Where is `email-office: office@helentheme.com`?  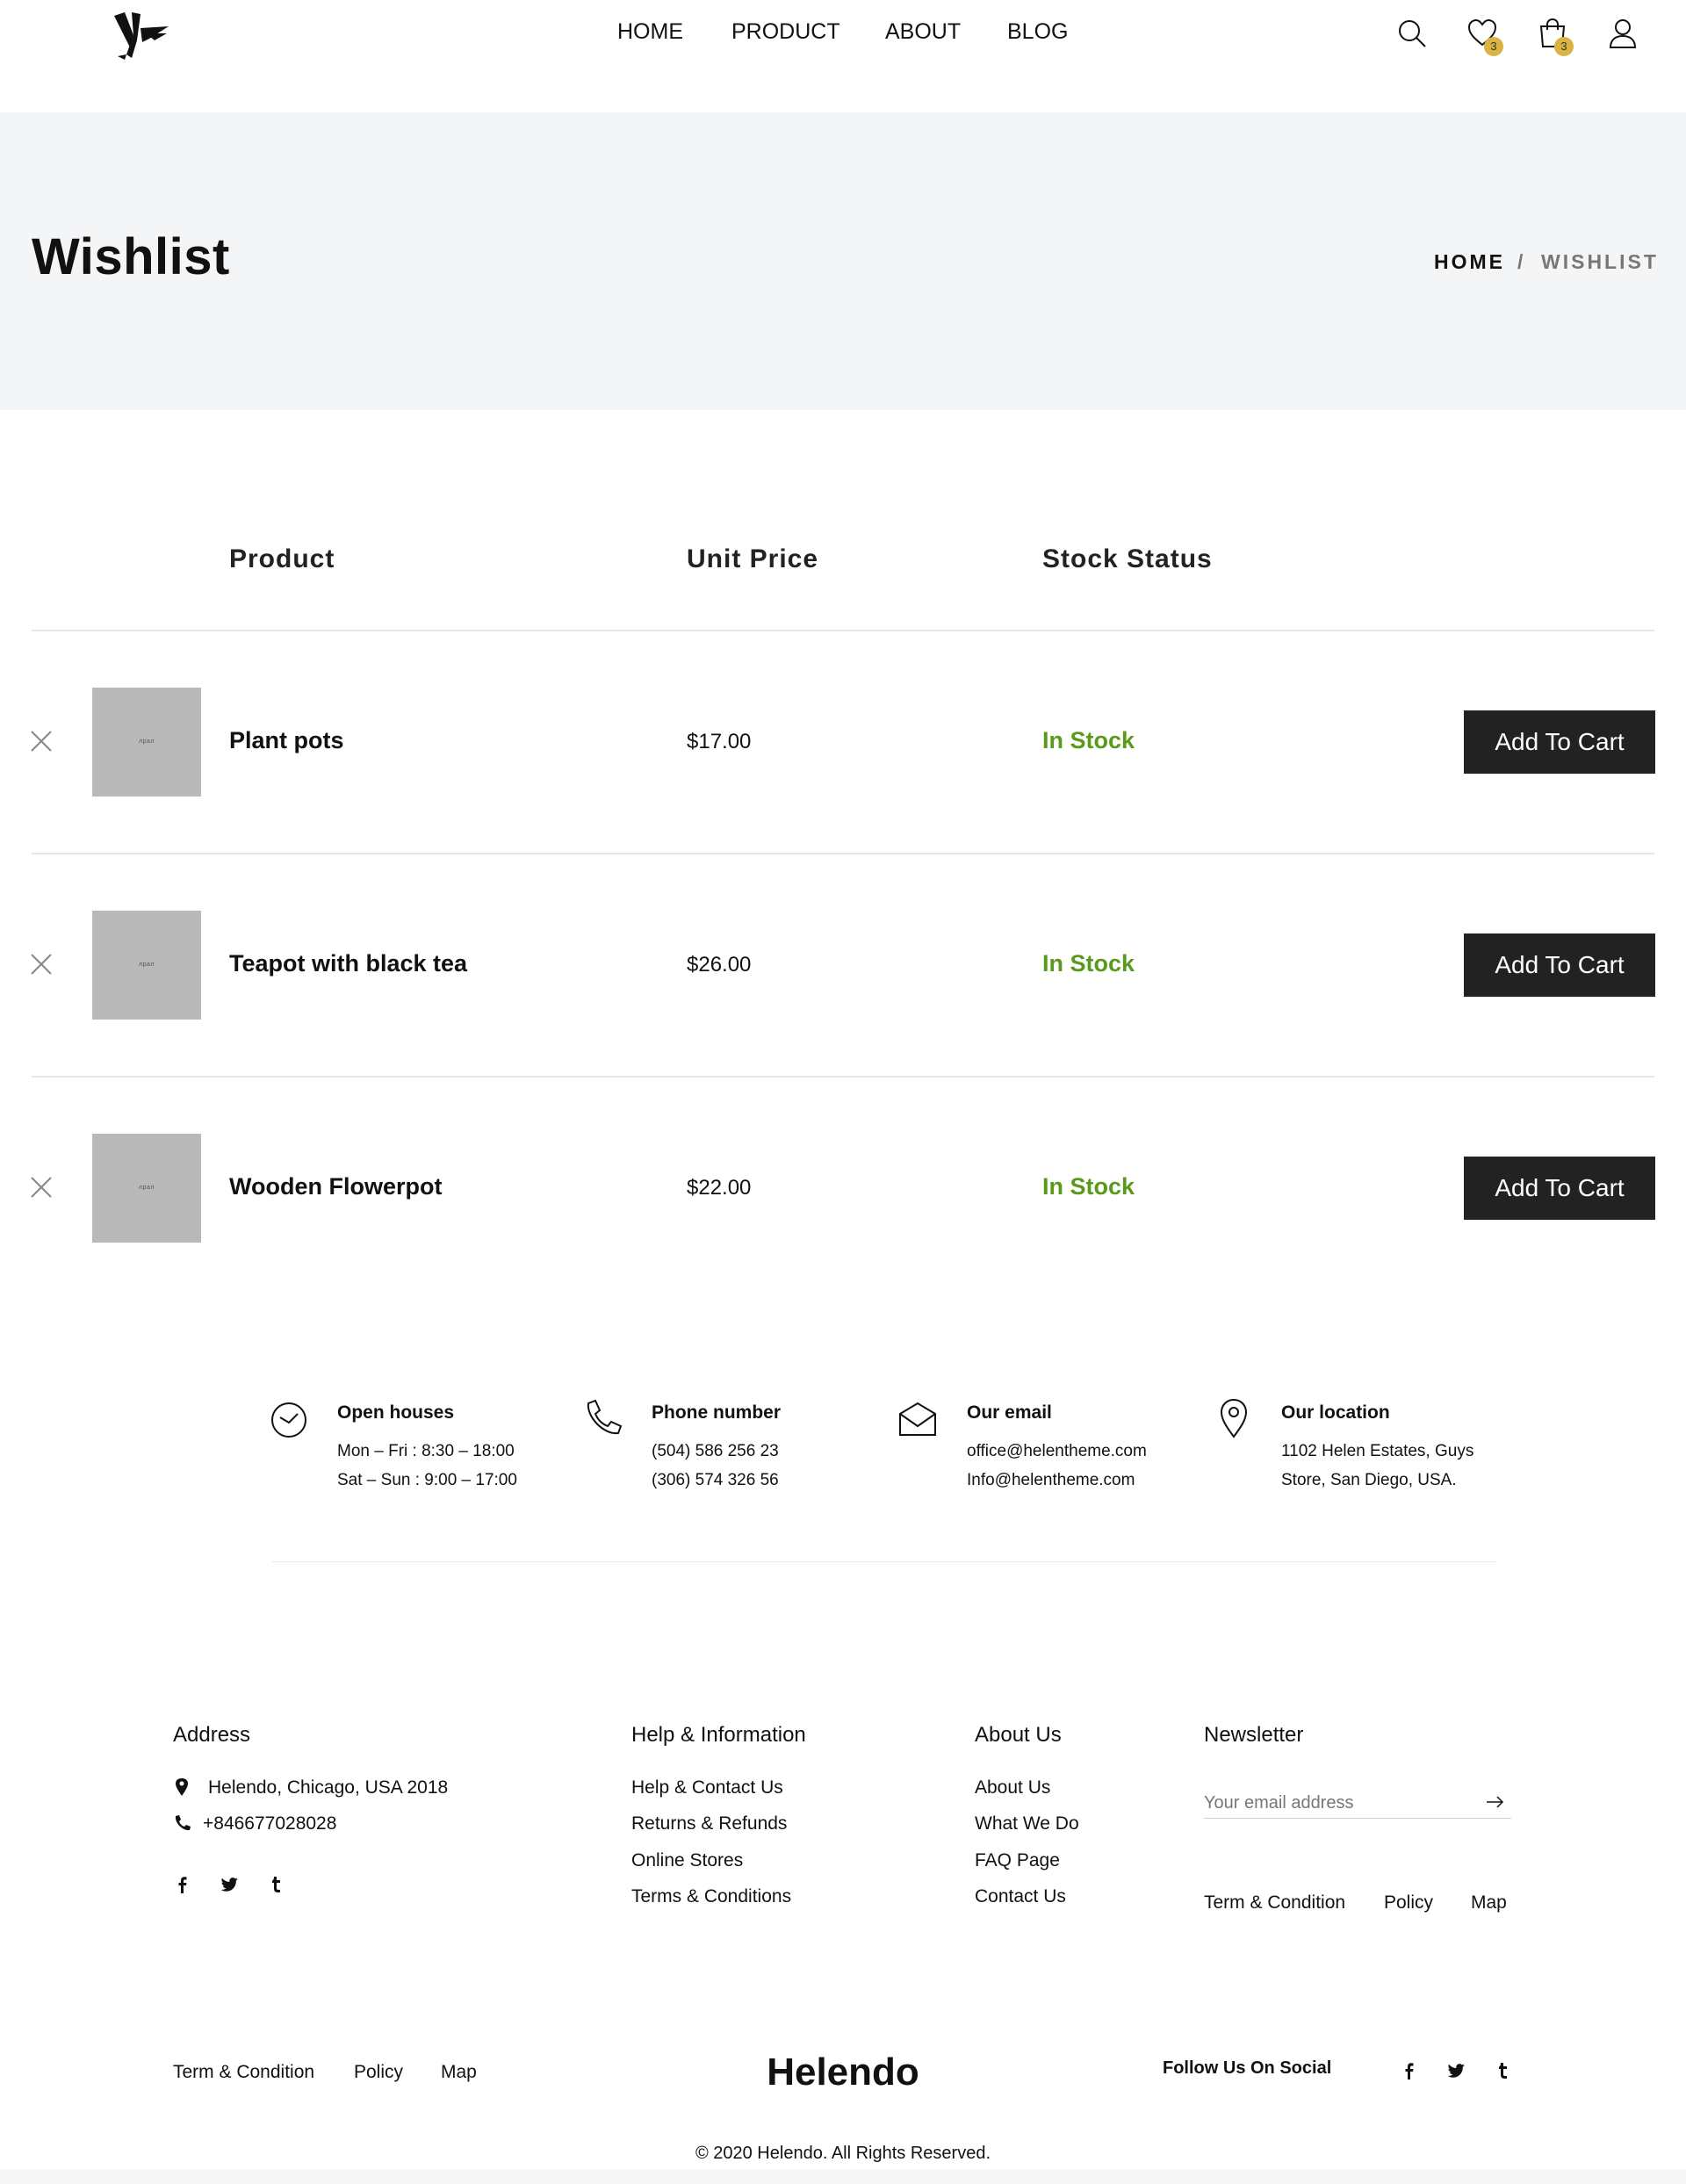
email-office: office@helentheme.com is located at coordinates (1057, 1451).